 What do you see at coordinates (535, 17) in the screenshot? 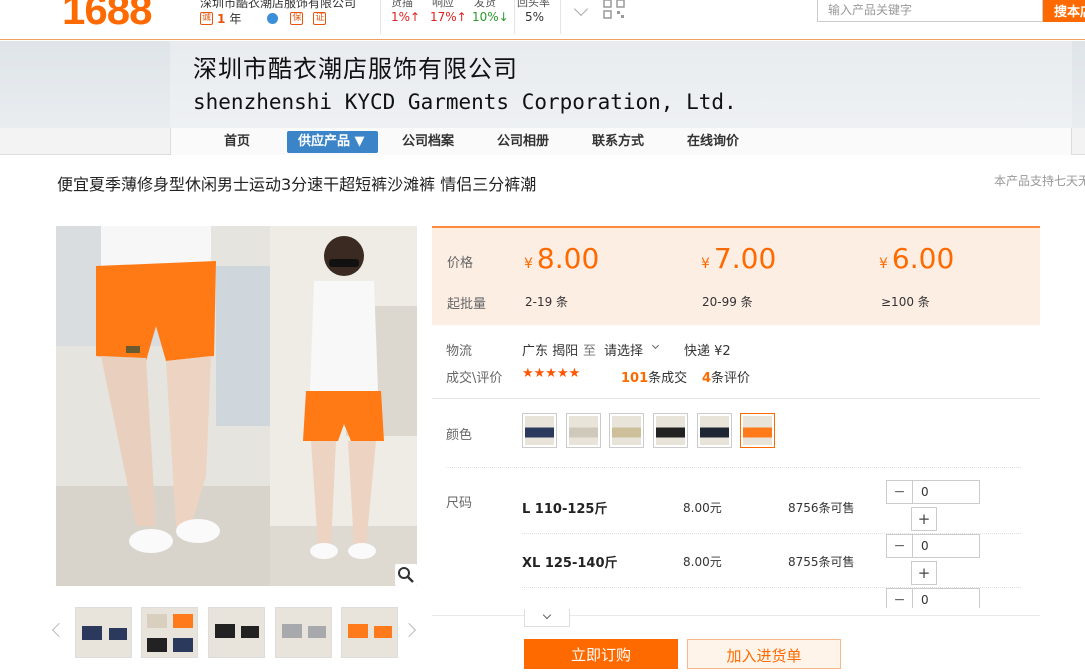
I see `stat-value: 5%` at bounding box center [535, 17].